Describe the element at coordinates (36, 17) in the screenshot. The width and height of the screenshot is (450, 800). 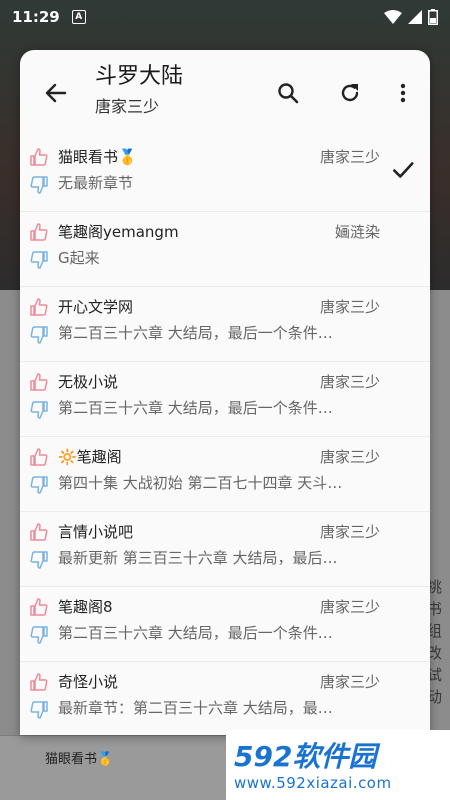
I see `status-time: 11:29` at that location.